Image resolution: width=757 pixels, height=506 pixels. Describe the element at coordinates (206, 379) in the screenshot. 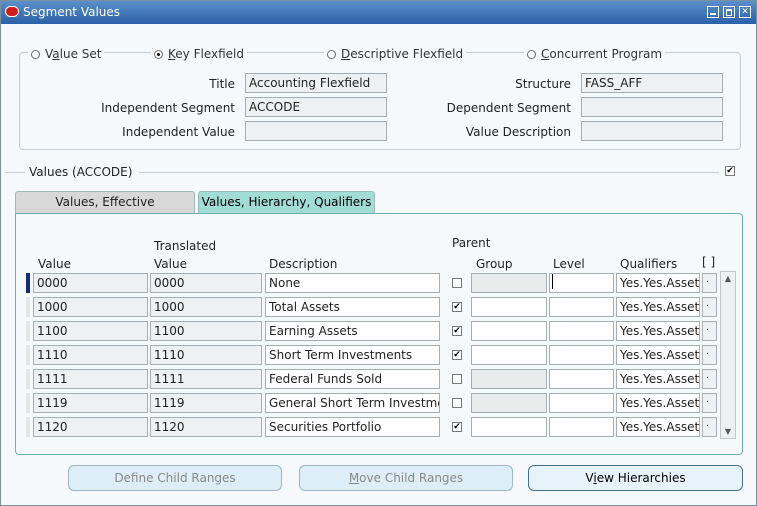

I see `translated-value-cell: 1111` at that location.